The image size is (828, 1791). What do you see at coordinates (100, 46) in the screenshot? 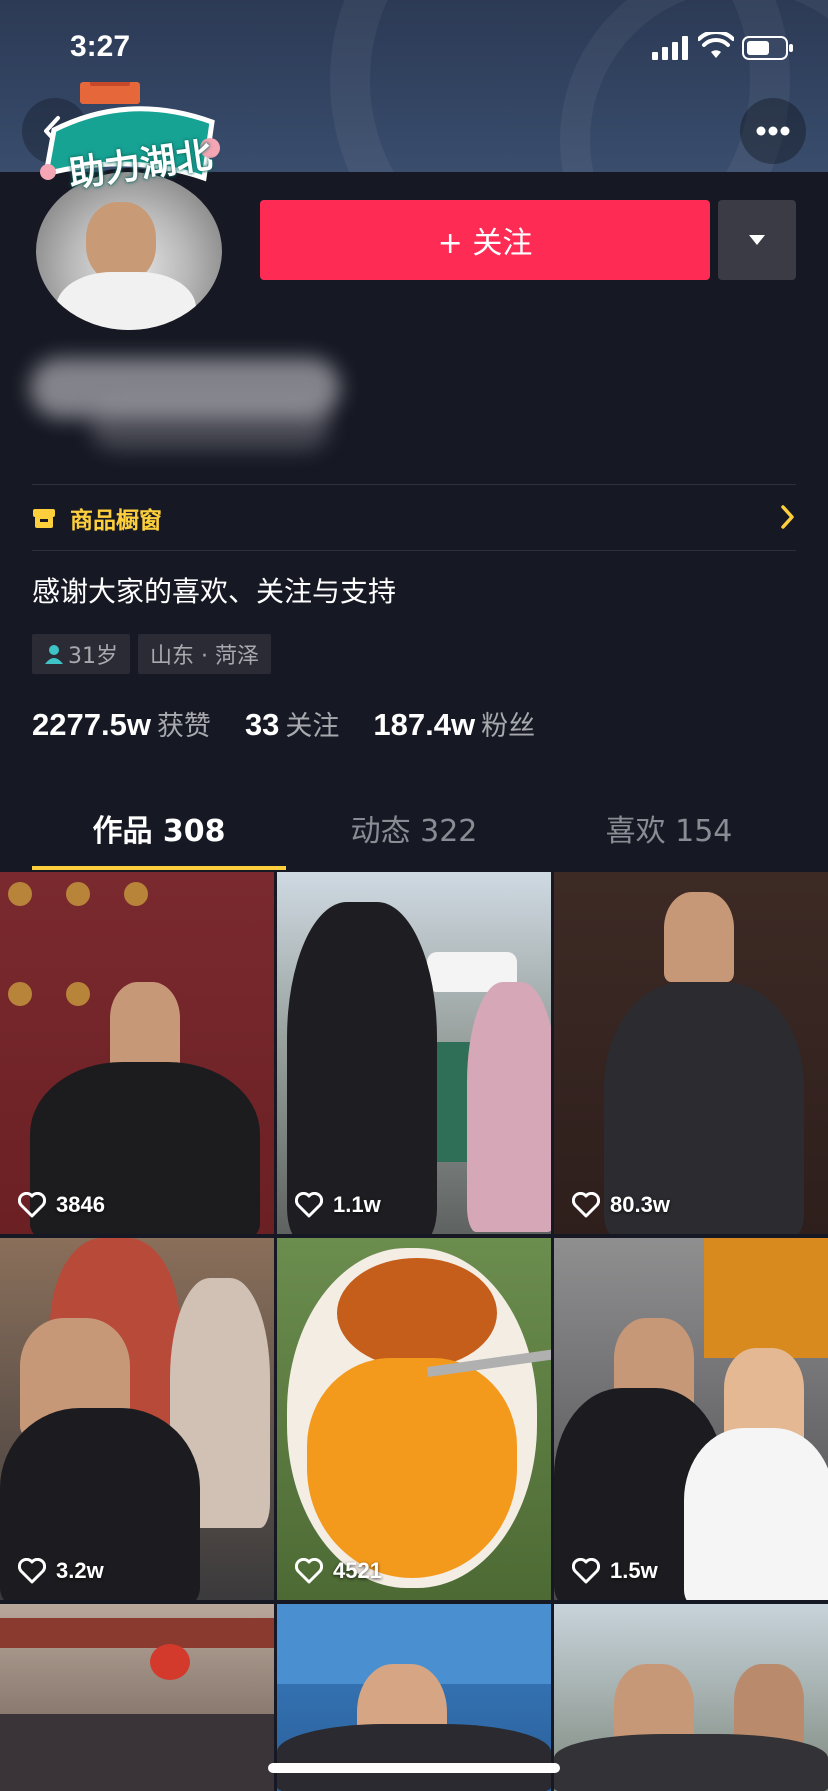
I see `status-time: 3:27` at bounding box center [100, 46].